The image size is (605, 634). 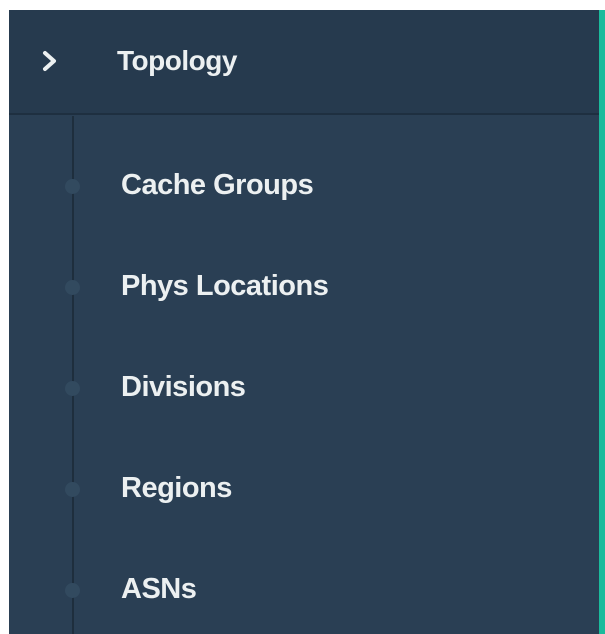 What do you see at coordinates (177, 60) in the screenshot?
I see `section-label: Topology` at bounding box center [177, 60].